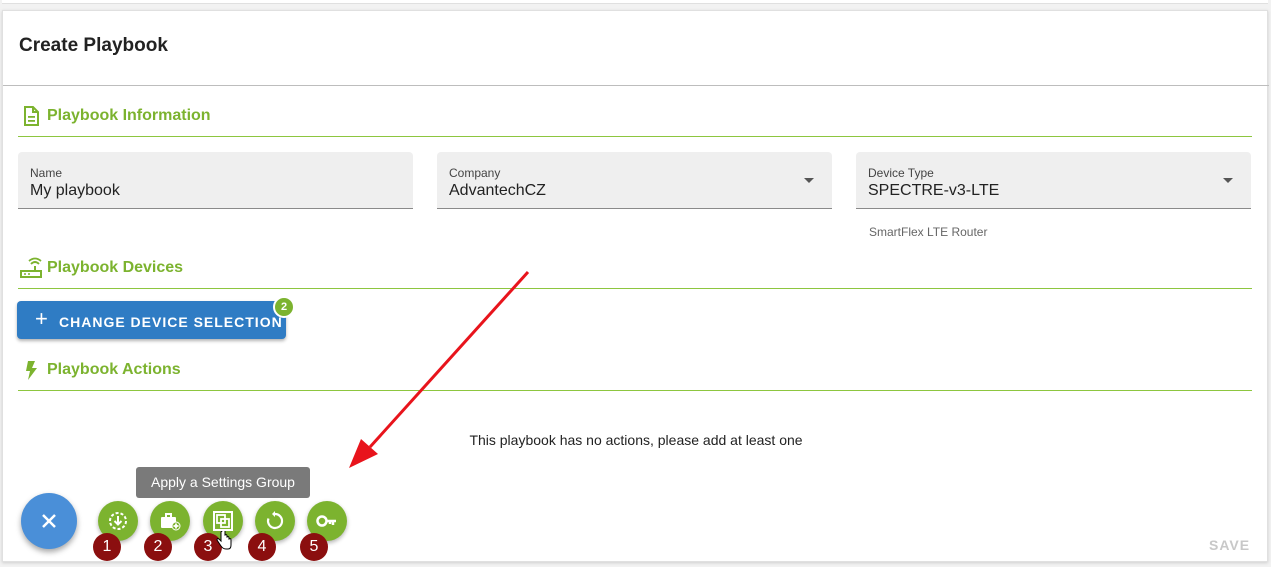 Image resolution: width=1271 pixels, height=567 pixels. Describe the element at coordinates (439, 369) in the screenshot. I see `annotation-arrow` at that location.